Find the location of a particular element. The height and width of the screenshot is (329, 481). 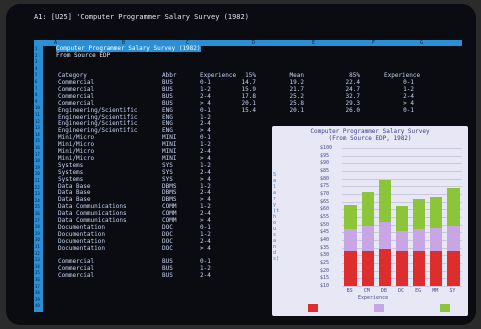

row-number: 33 is located at coordinates (37, 259).